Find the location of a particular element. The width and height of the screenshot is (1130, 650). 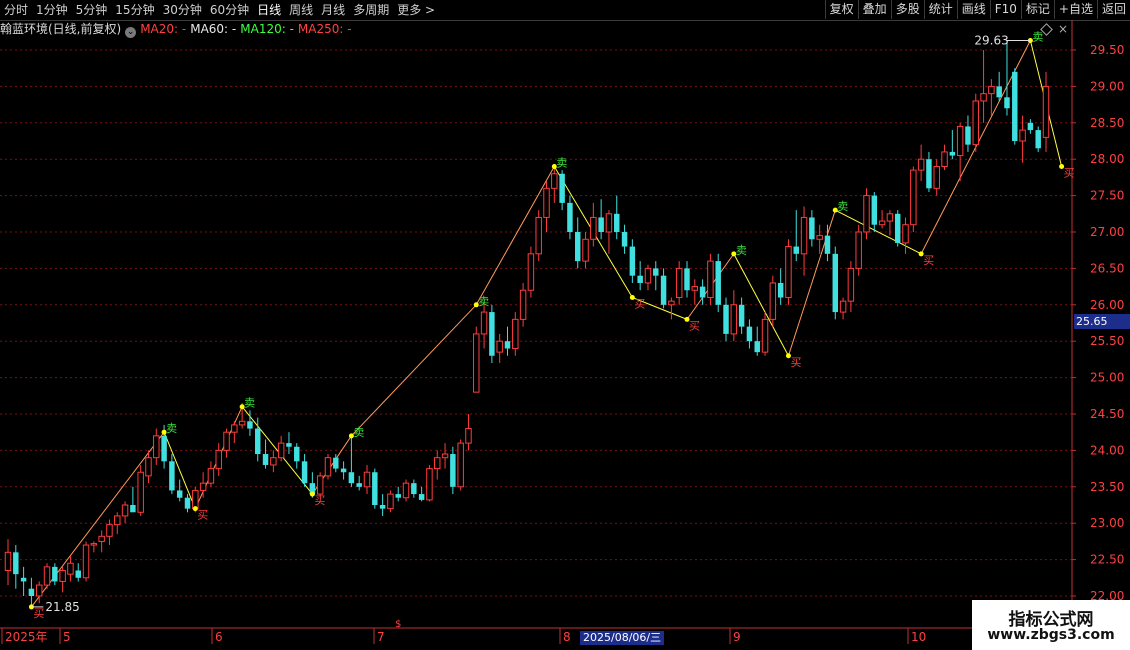

price-tick-label: 24.50 is located at coordinates (1107, 414).